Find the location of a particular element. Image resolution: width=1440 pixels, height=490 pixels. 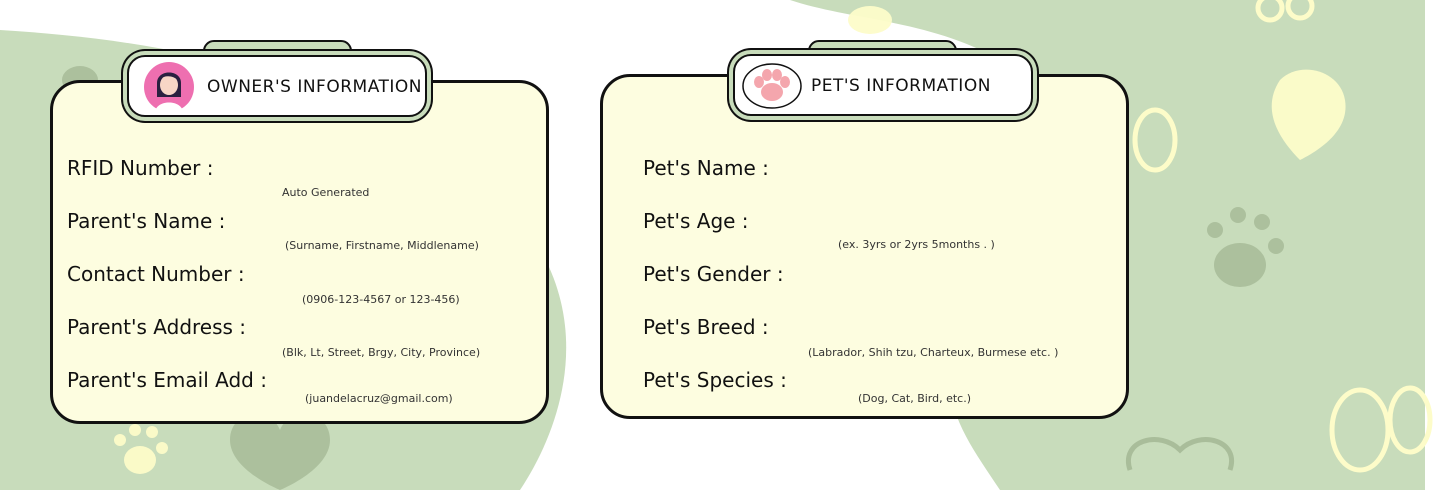

parent-address-hint: (Blk, Lt, Street, Brgy, City, Province) is located at coordinates (381, 352).